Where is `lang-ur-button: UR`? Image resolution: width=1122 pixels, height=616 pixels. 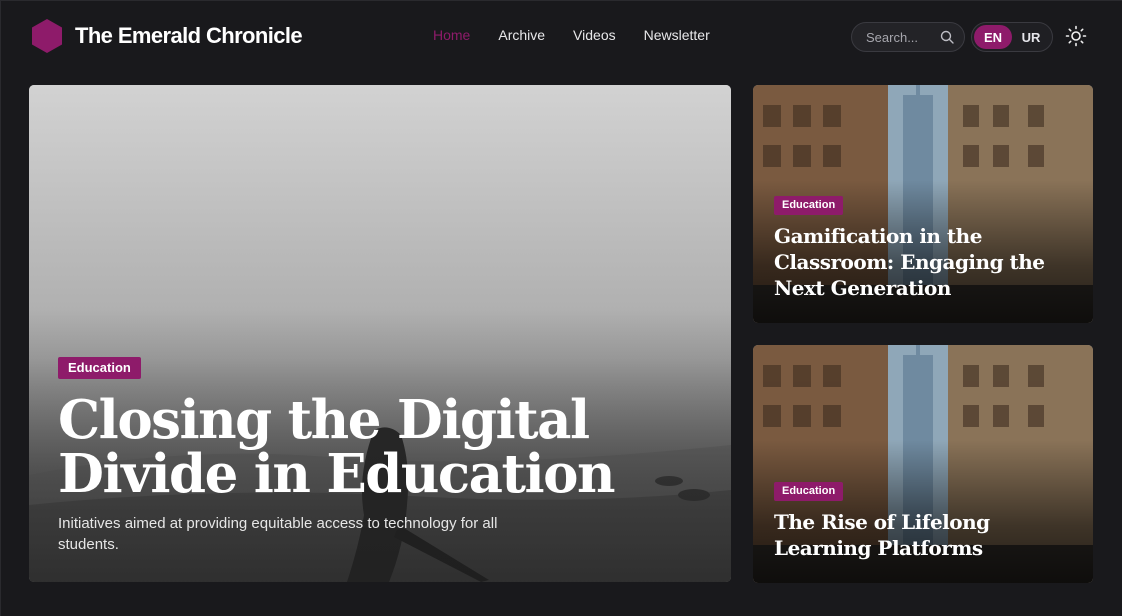
lang-ur-button: UR is located at coordinates (1031, 37).